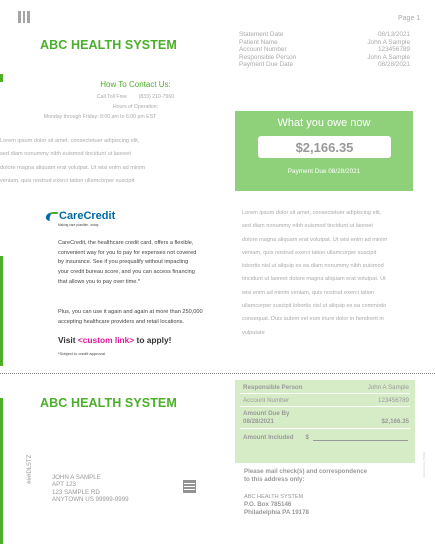 Image resolution: width=435 pixels, height=544 pixels. What do you see at coordinates (324, 147) in the screenshot?
I see `owe-amount: $2,166.35` at bounding box center [324, 147].